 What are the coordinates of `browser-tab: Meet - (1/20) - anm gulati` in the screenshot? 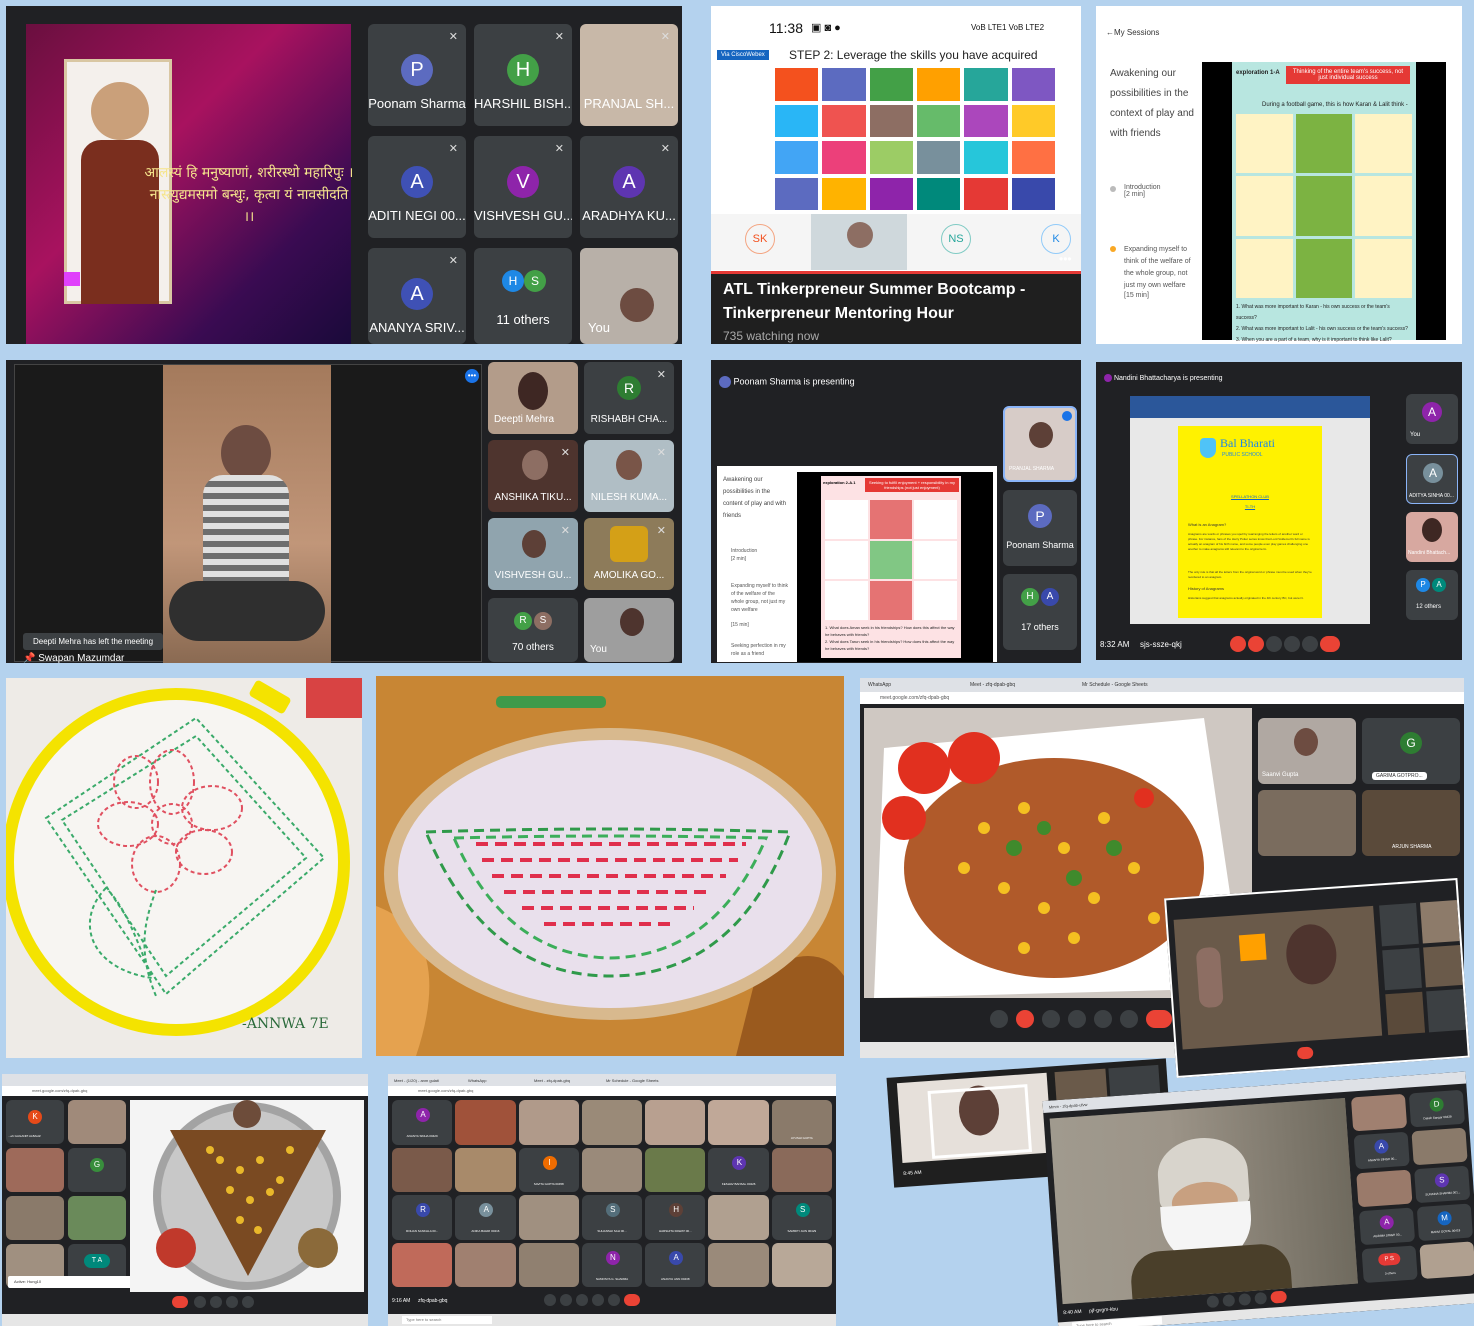 It's located at (416, 1080).